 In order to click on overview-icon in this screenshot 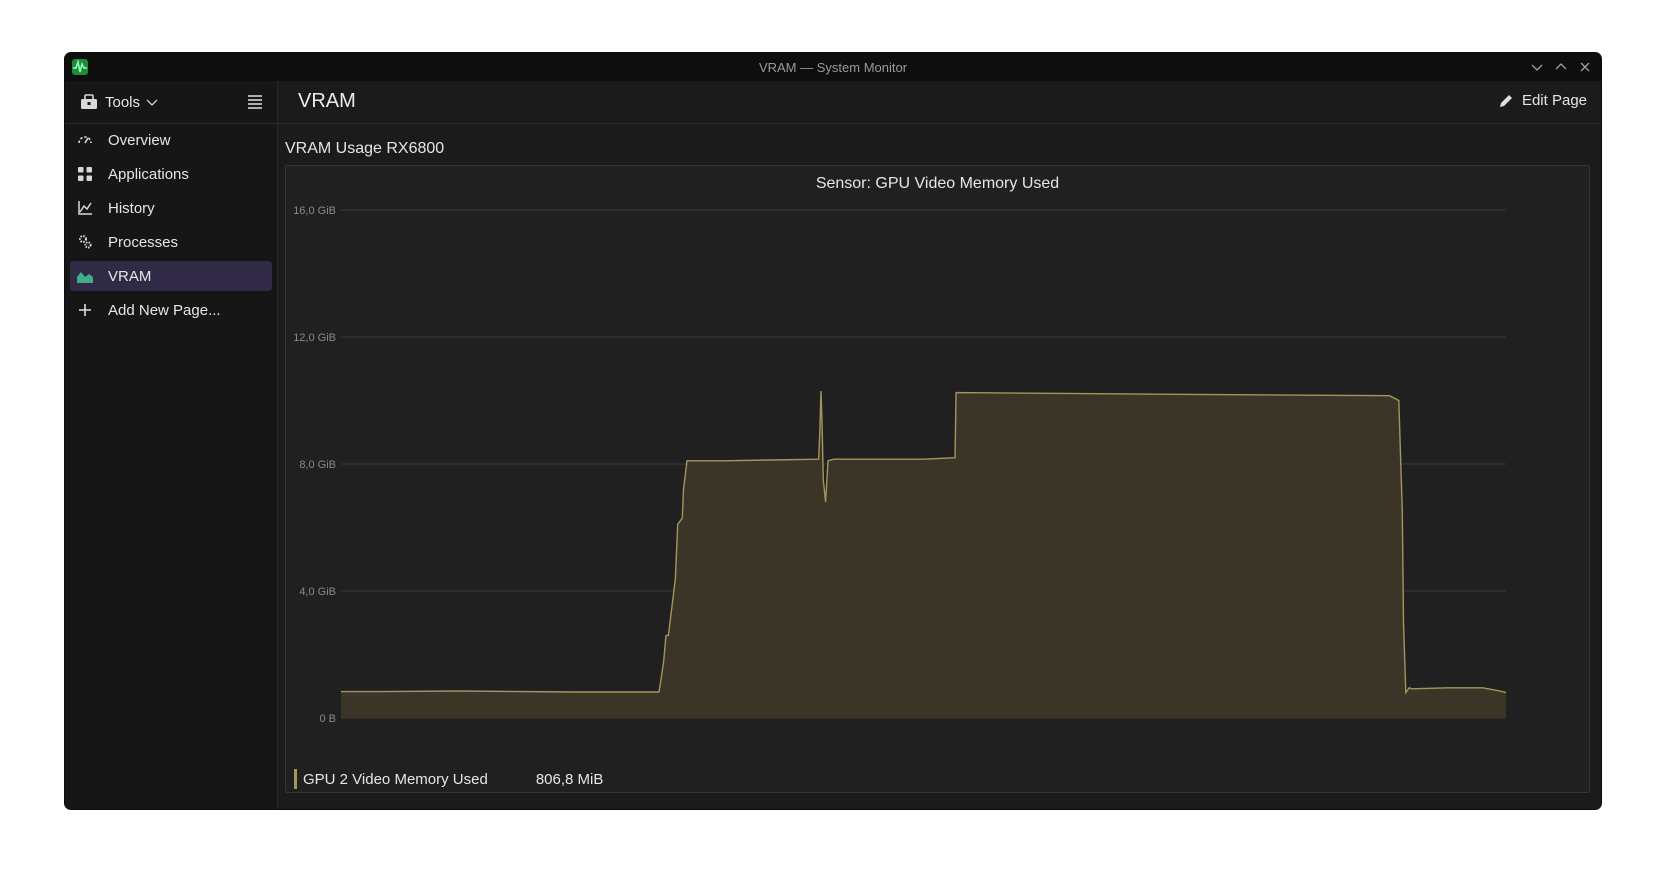, I will do `click(85, 140)`.